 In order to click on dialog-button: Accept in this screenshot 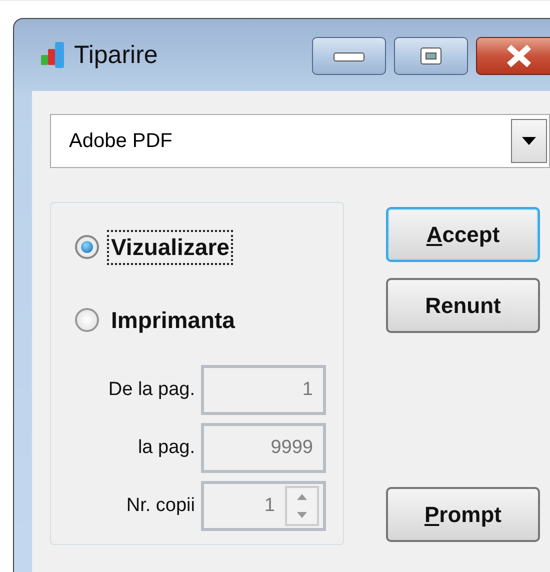, I will do `click(463, 234)`.